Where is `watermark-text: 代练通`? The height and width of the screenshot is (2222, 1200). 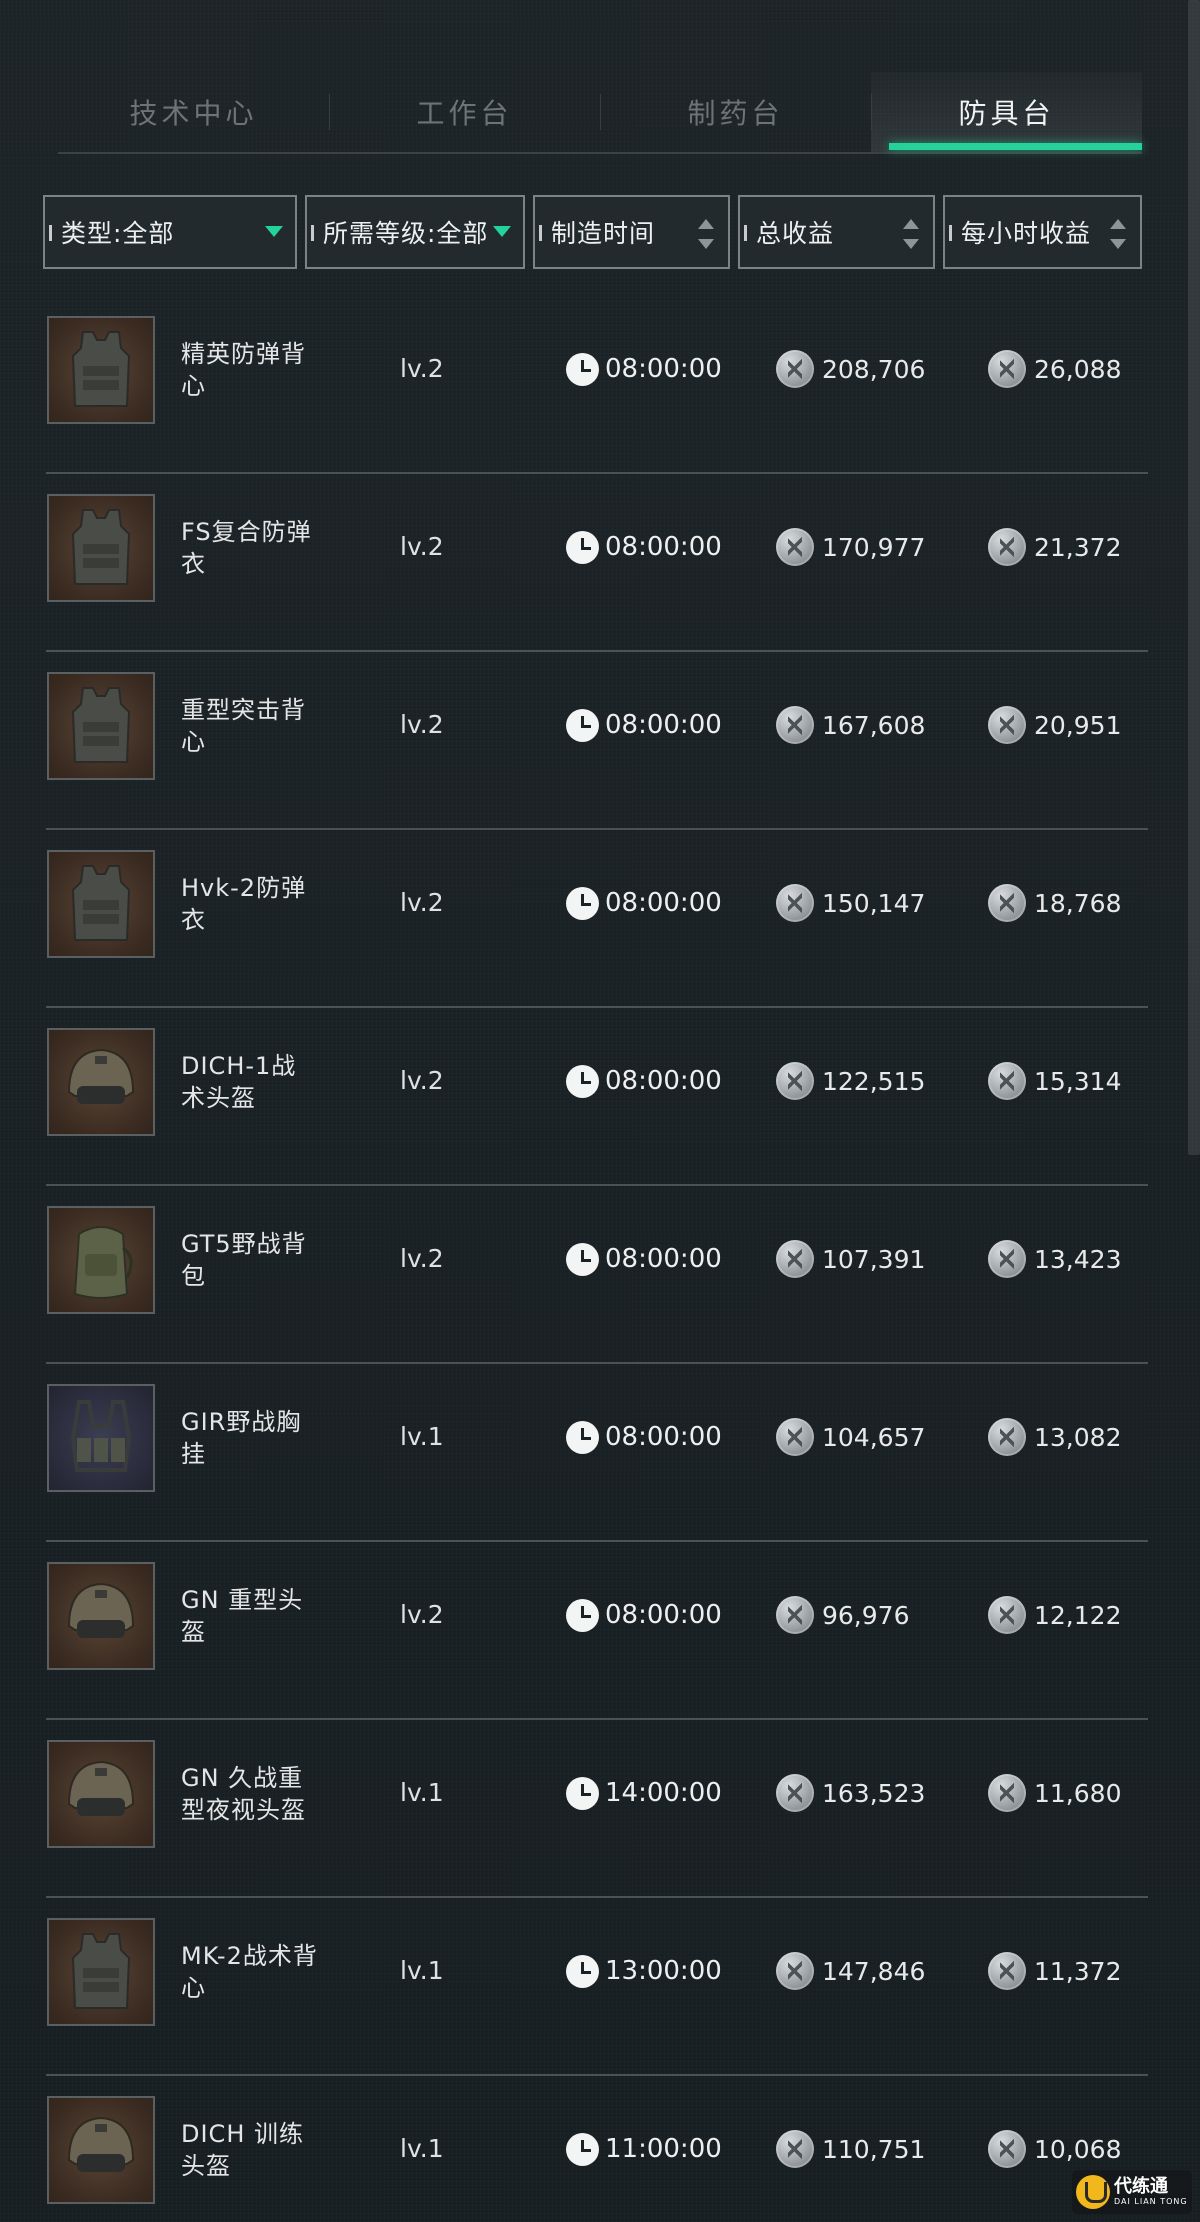
watermark-text: 代练通 is located at coordinates (1141, 2186).